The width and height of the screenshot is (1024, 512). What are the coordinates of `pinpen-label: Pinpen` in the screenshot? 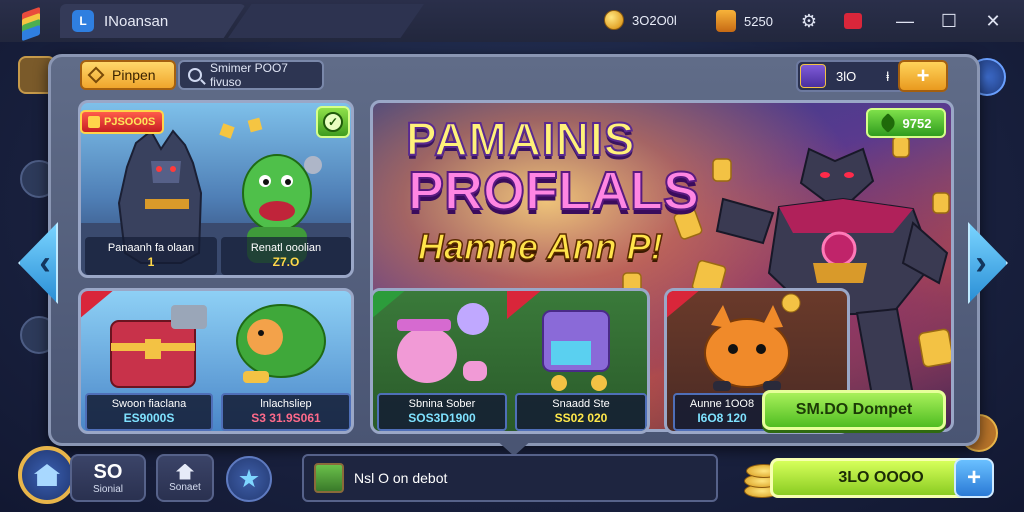 It's located at (134, 75).